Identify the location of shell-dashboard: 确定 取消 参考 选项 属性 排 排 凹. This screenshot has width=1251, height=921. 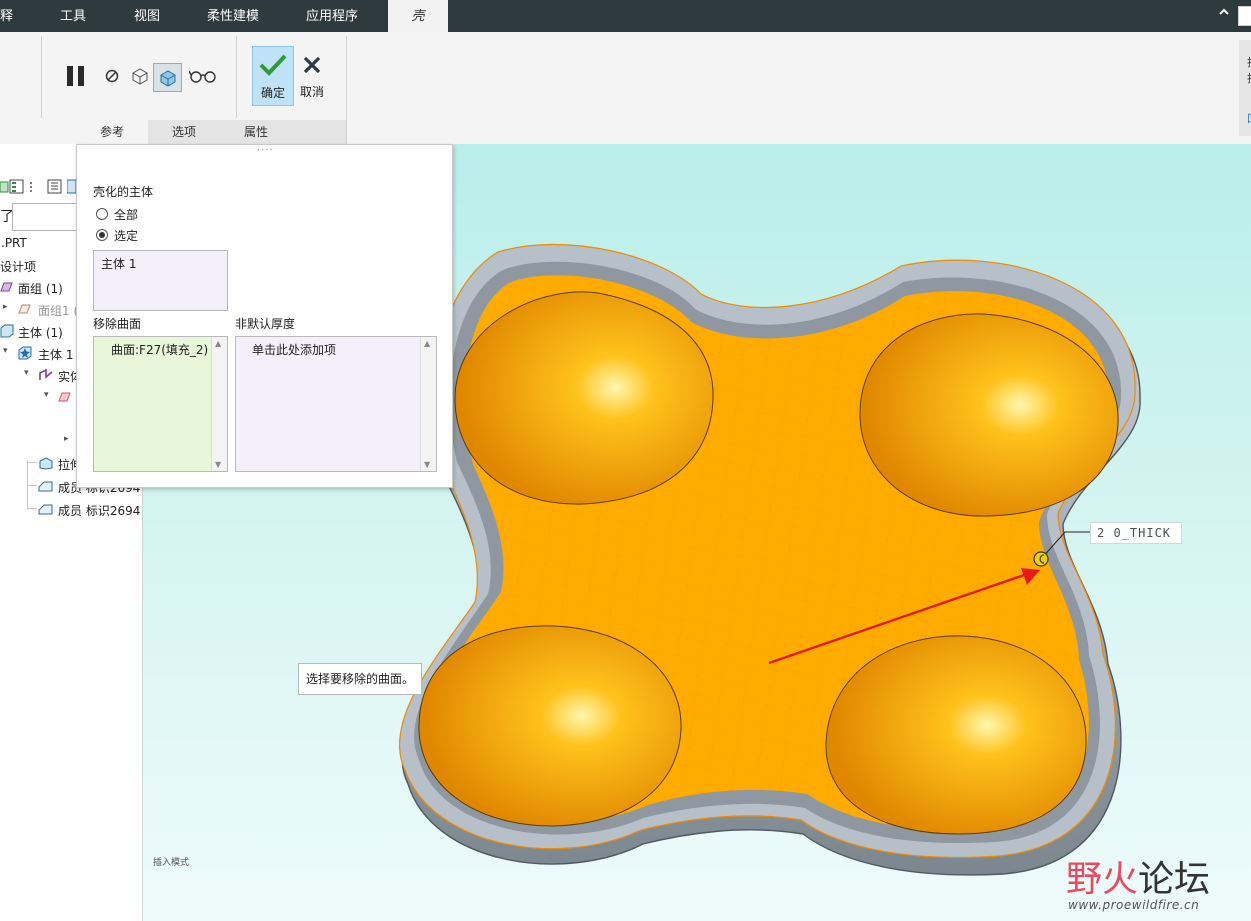
(625, 89).